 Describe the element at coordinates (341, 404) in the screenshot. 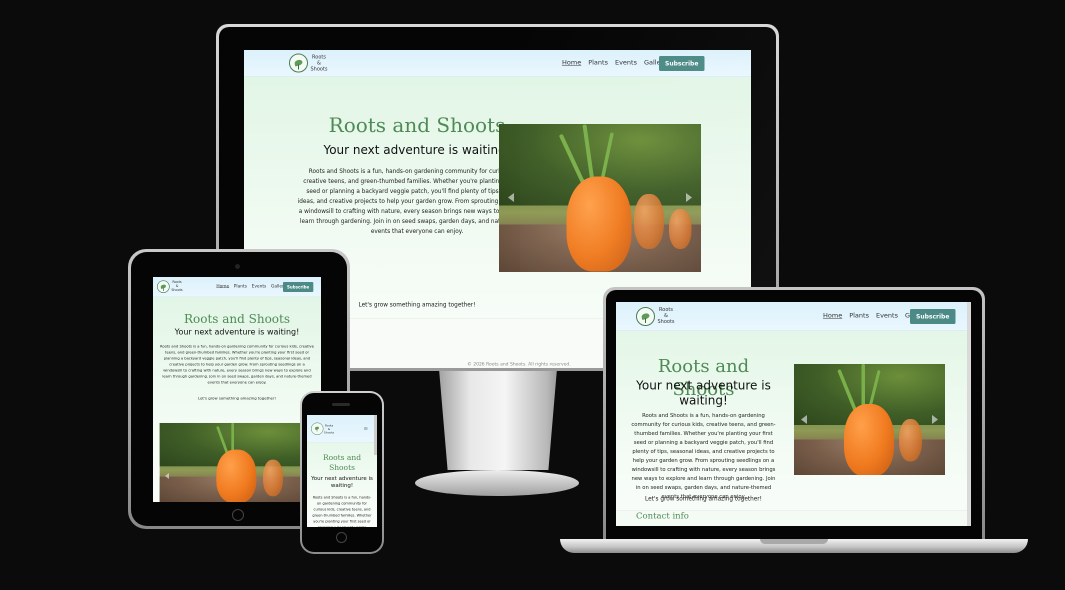

I see `phone-speaker` at that location.